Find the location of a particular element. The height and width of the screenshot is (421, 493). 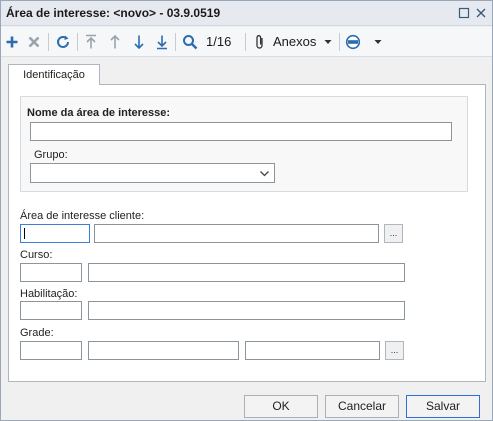

record-position: 1/16 is located at coordinates (219, 41).